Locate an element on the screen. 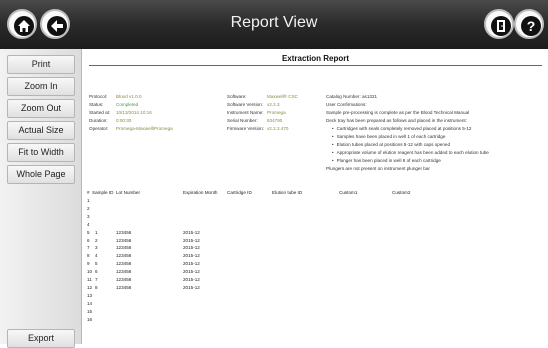 Image resolution: width=548 pixels, height=348 pixels. table-cell: 9 is located at coordinates (88, 264).